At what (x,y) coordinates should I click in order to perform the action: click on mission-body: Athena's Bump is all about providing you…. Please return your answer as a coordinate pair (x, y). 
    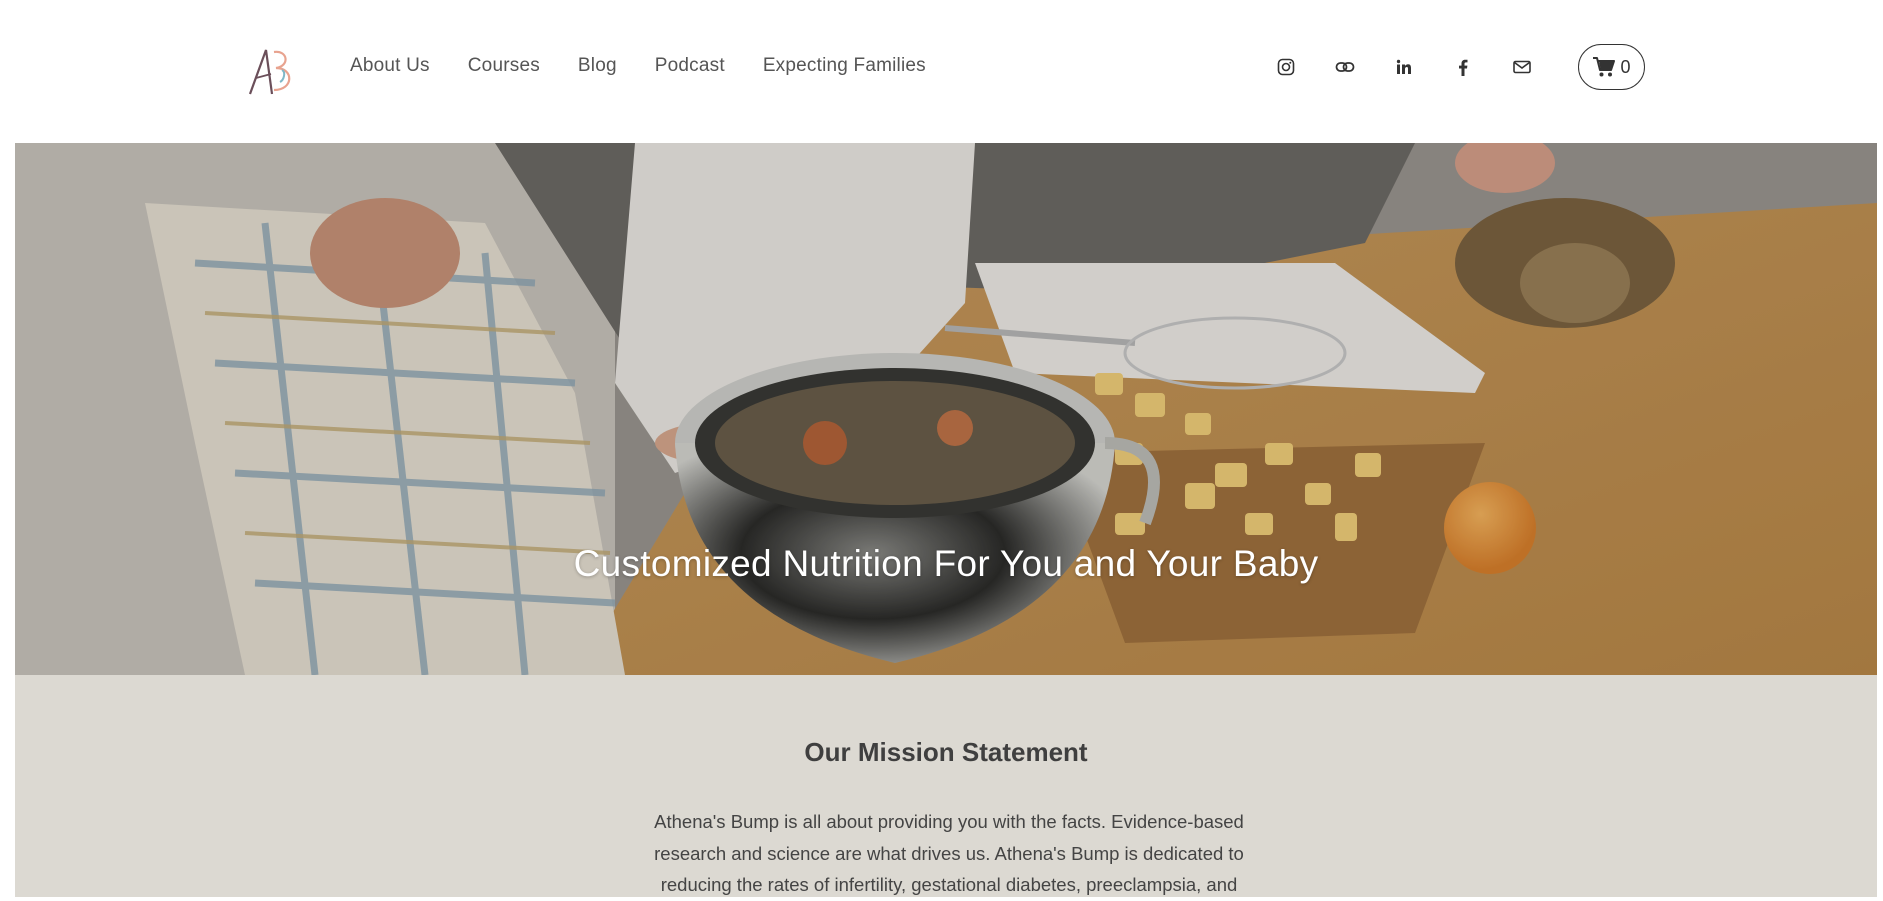
    Looking at the image, I should click on (949, 853).